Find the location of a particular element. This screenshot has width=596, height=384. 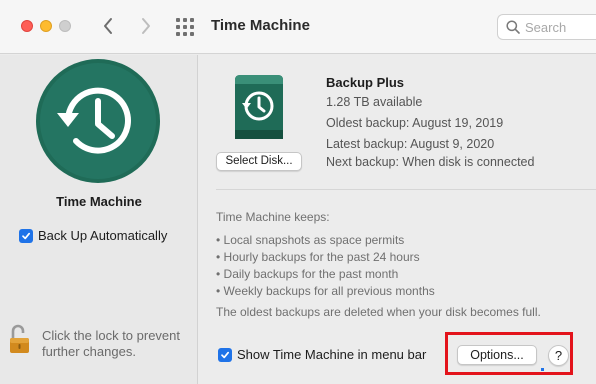

chevron-right-icon is located at coordinates (146, 26).